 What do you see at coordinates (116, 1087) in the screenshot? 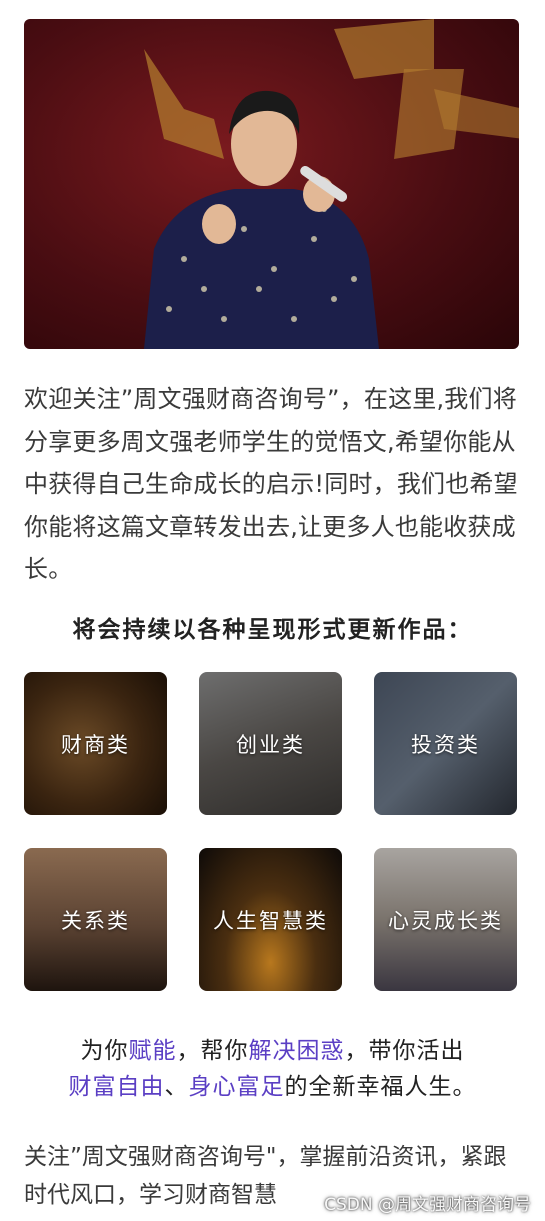
I see `slogan-highlight: 财富自由` at bounding box center [116, 1087].